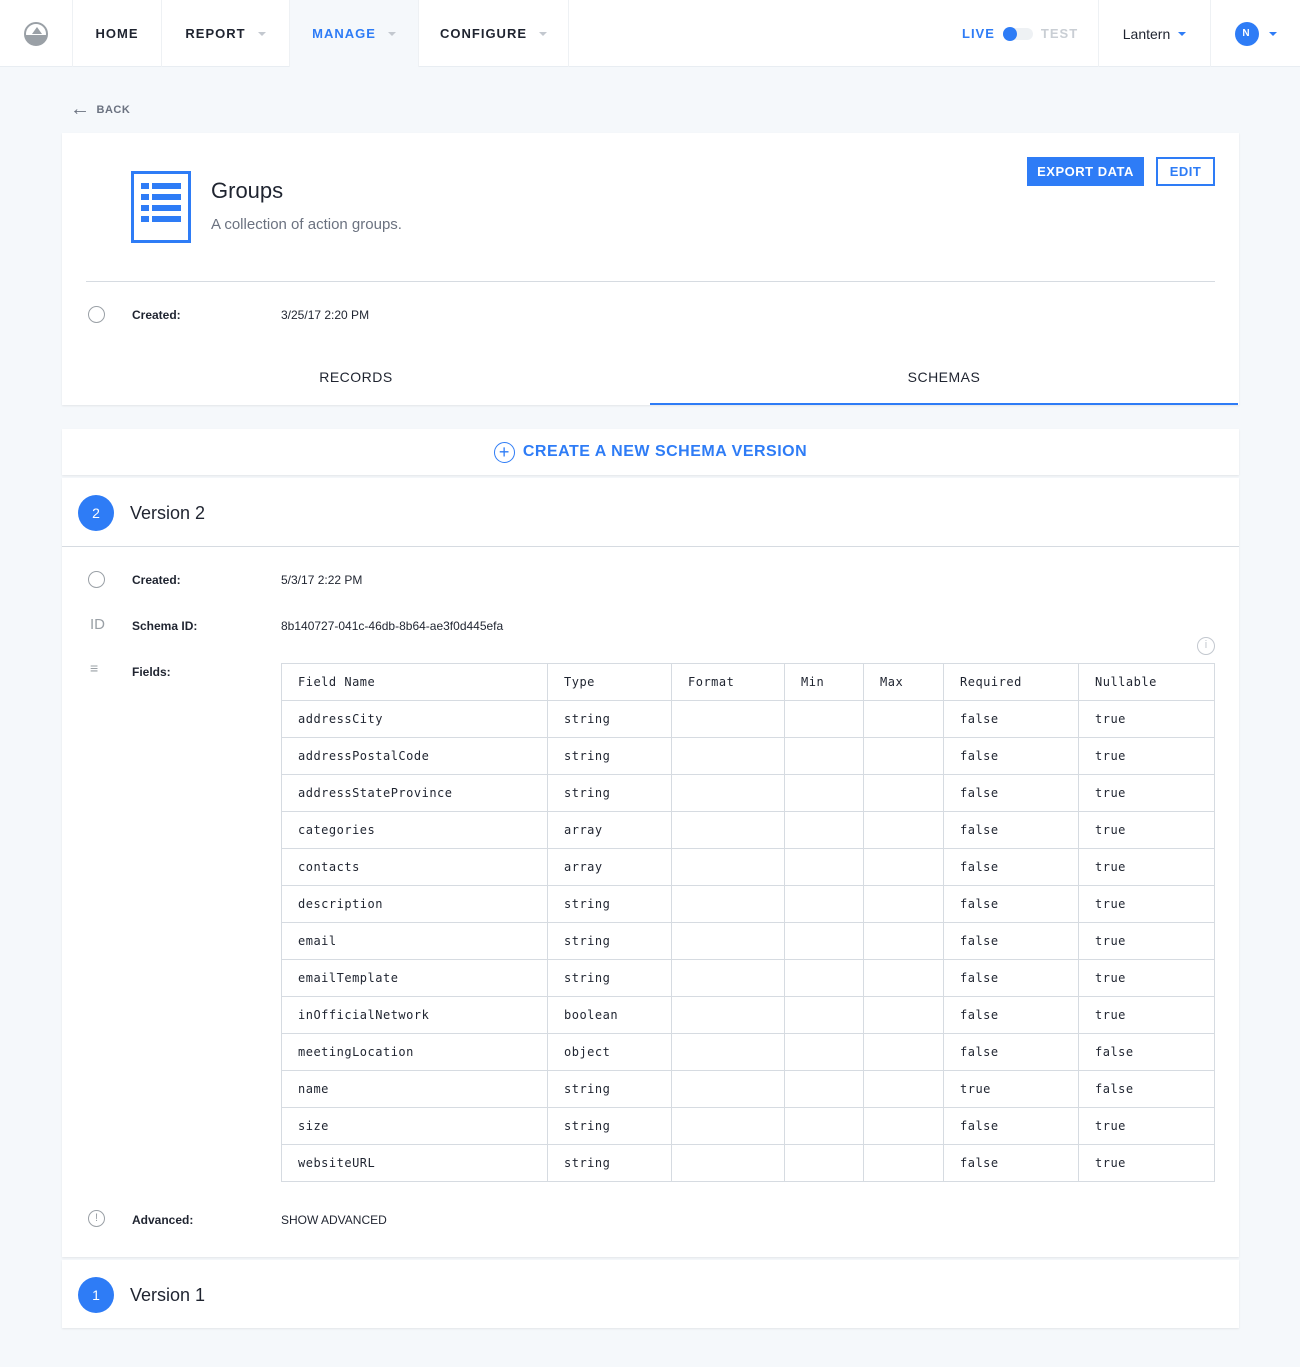  I want to click on column-header: Field Name, so click(414, 682).